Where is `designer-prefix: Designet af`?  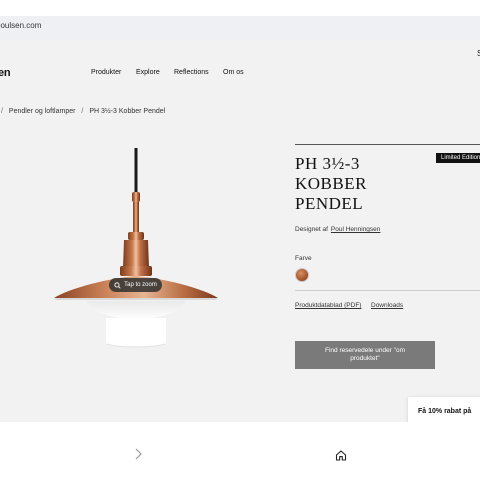
designer-prefix: Designet af is located at coordinates (311, 229).